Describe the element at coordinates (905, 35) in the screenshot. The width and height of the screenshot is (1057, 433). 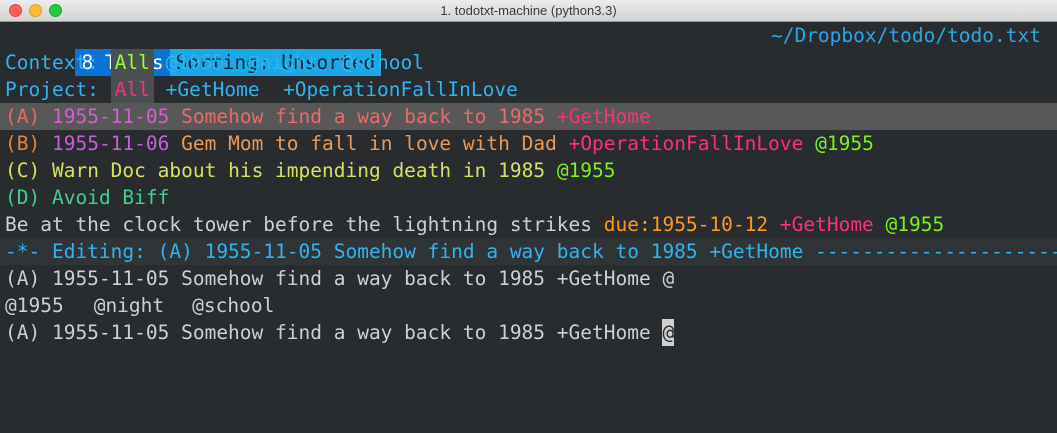
I see `todo-file-path: ~/Dropbox/todo/todo.txt` at that location.